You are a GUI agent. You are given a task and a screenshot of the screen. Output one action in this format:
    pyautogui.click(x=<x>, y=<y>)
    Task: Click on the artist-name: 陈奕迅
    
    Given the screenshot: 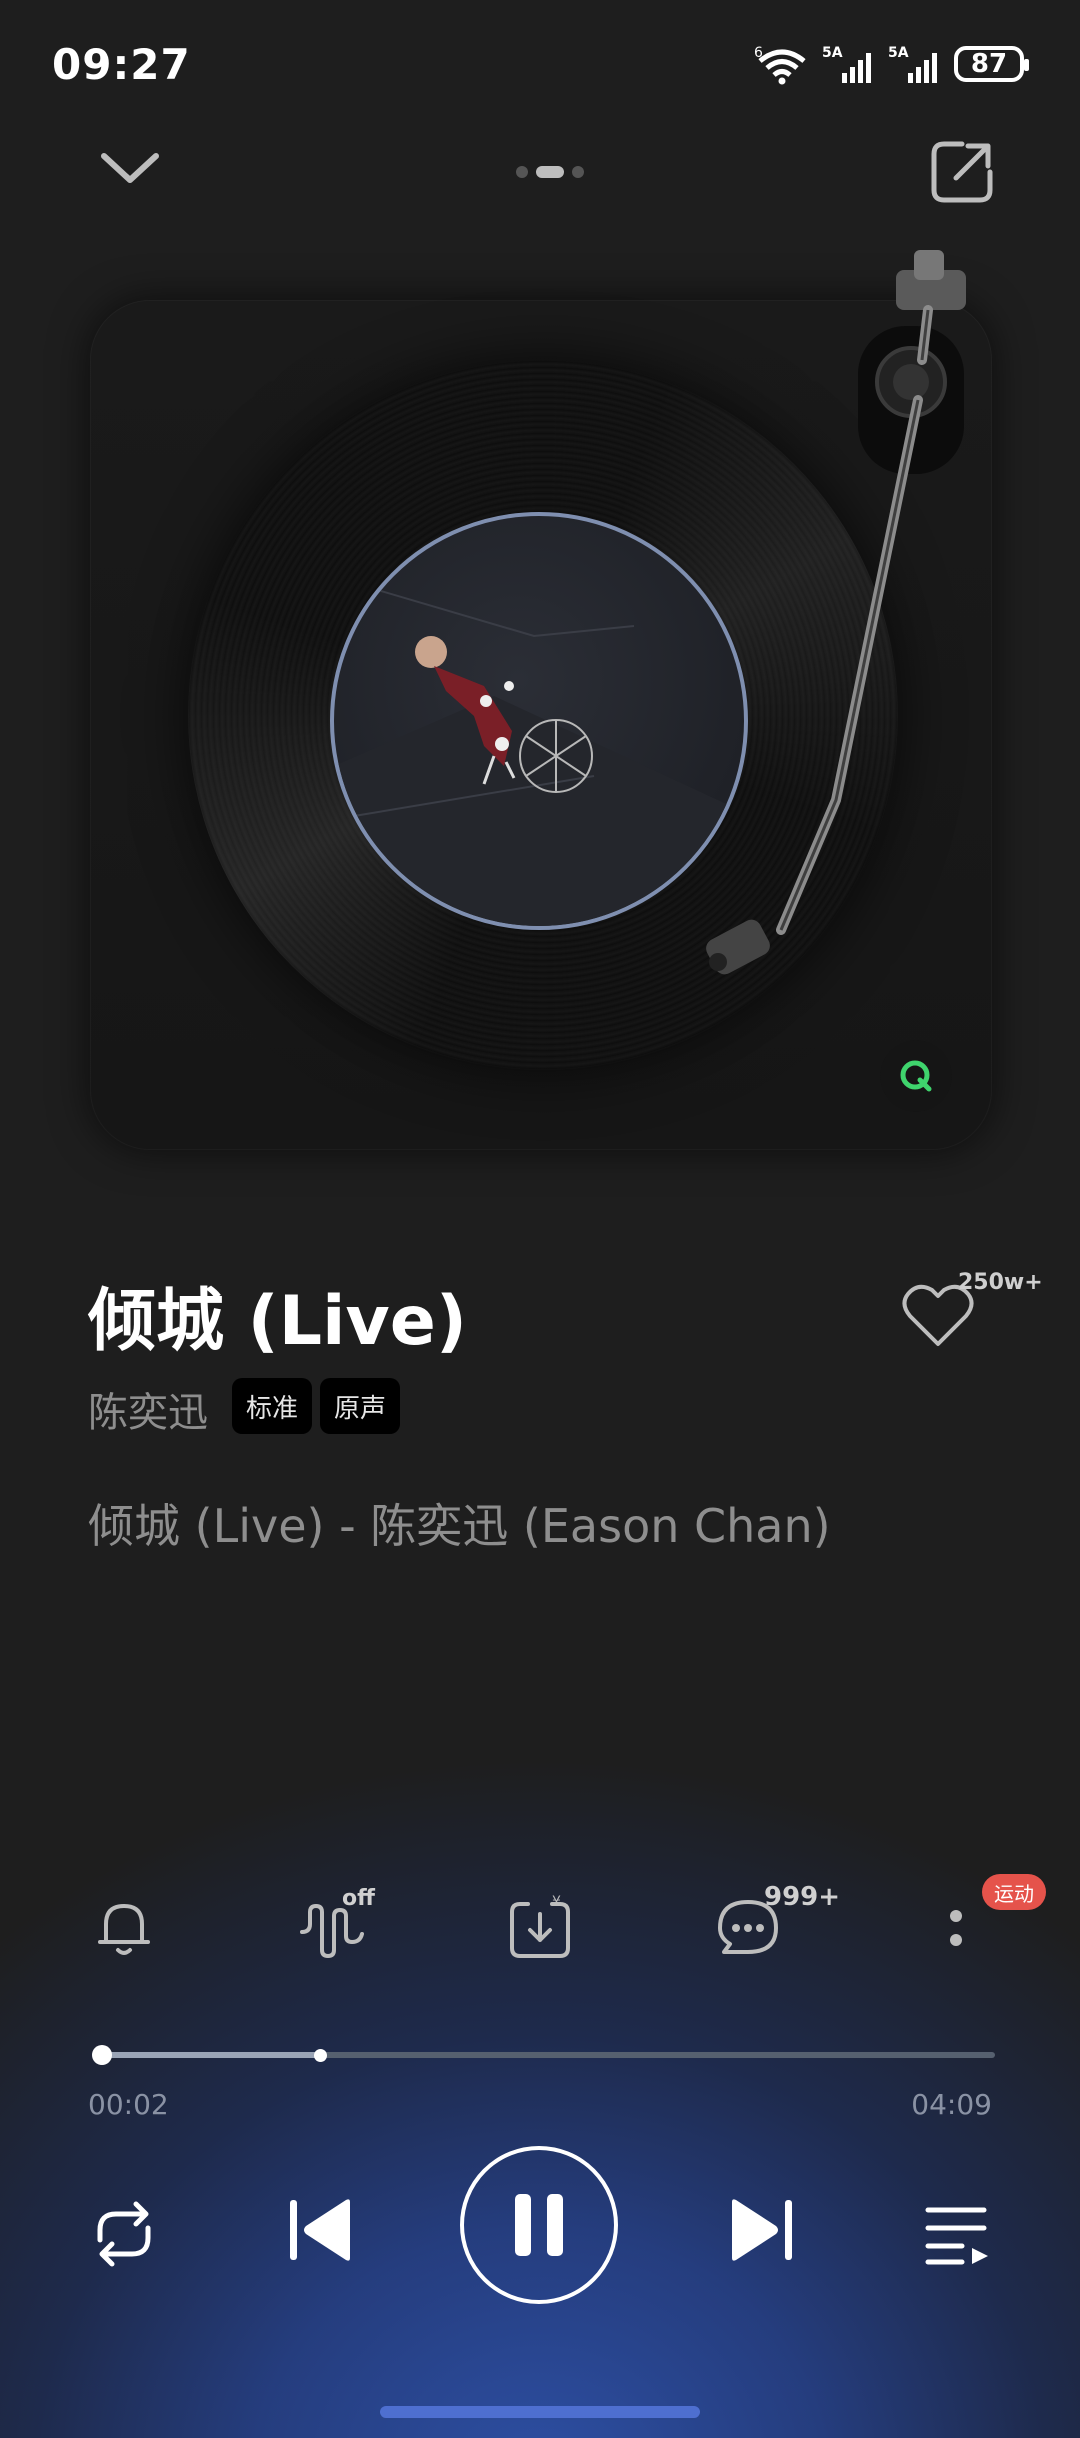 What is the action you would take?
    pyautogui.click(x=148, y=1409)
    